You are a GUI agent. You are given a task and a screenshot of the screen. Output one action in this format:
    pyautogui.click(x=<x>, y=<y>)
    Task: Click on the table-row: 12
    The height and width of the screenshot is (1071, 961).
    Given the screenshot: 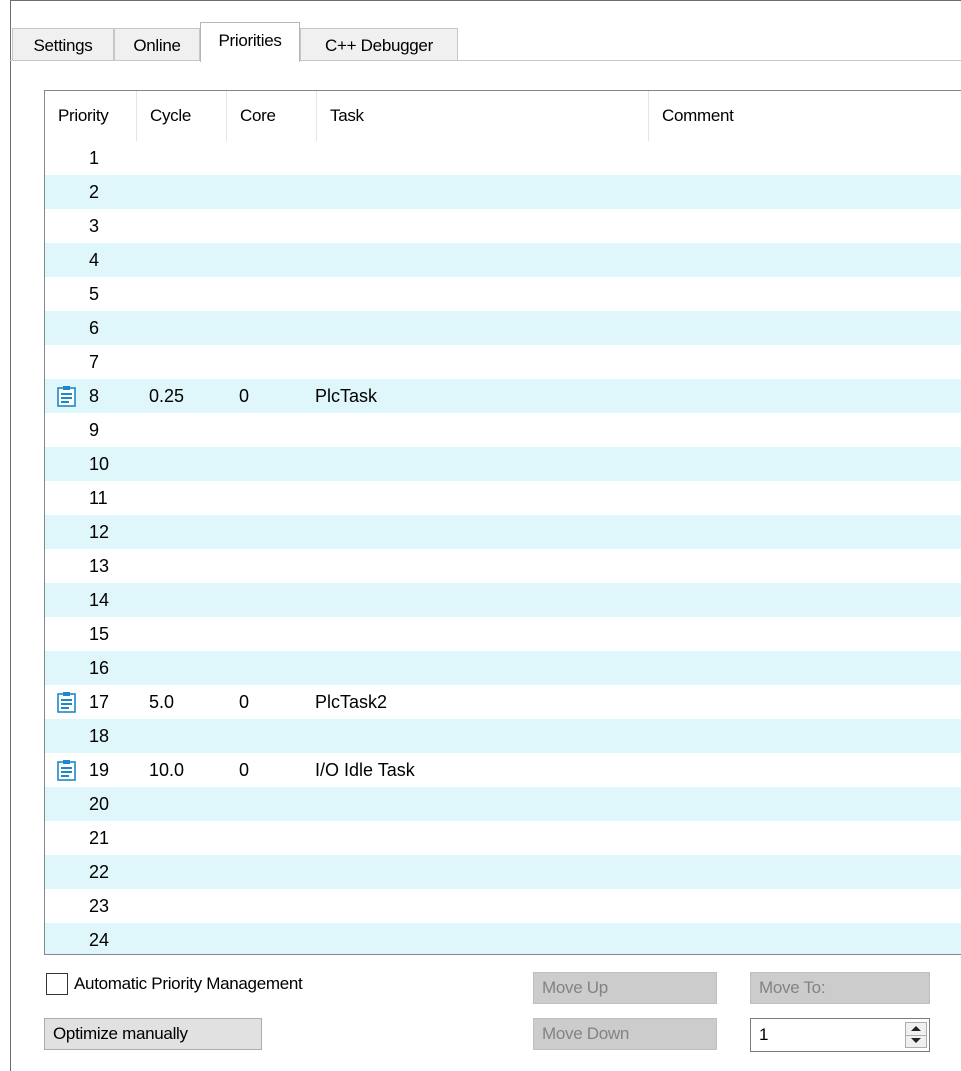 What is the action you would take?
    pyautogui.click(x=503, y=532)
    